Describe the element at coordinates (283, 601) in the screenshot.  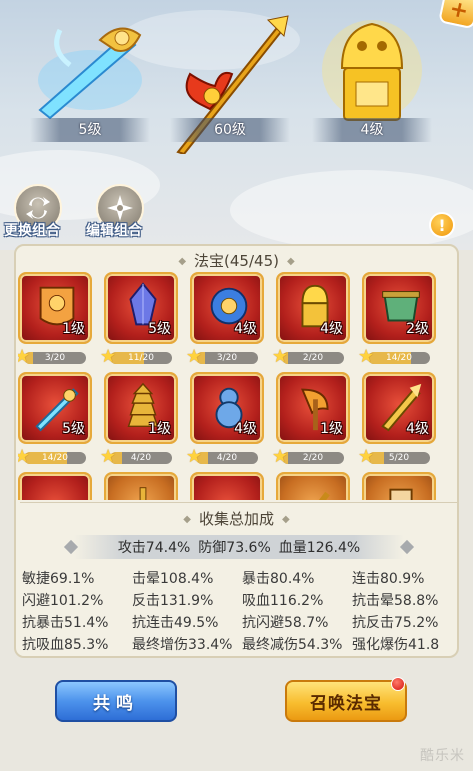
I see `stat-value: 吸血116.2%` at that location.